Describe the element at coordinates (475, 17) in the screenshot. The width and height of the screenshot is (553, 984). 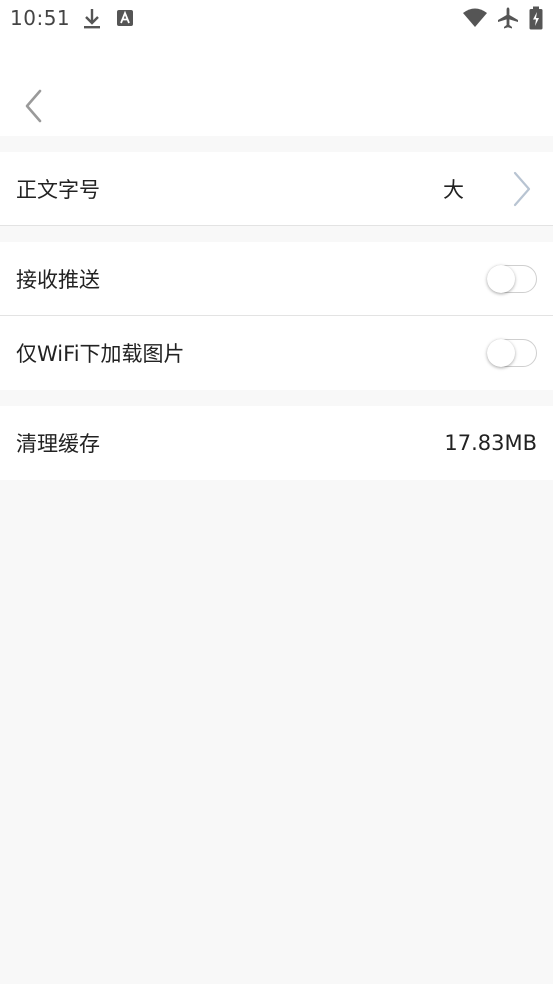
I see `wifi-icon` at that location.